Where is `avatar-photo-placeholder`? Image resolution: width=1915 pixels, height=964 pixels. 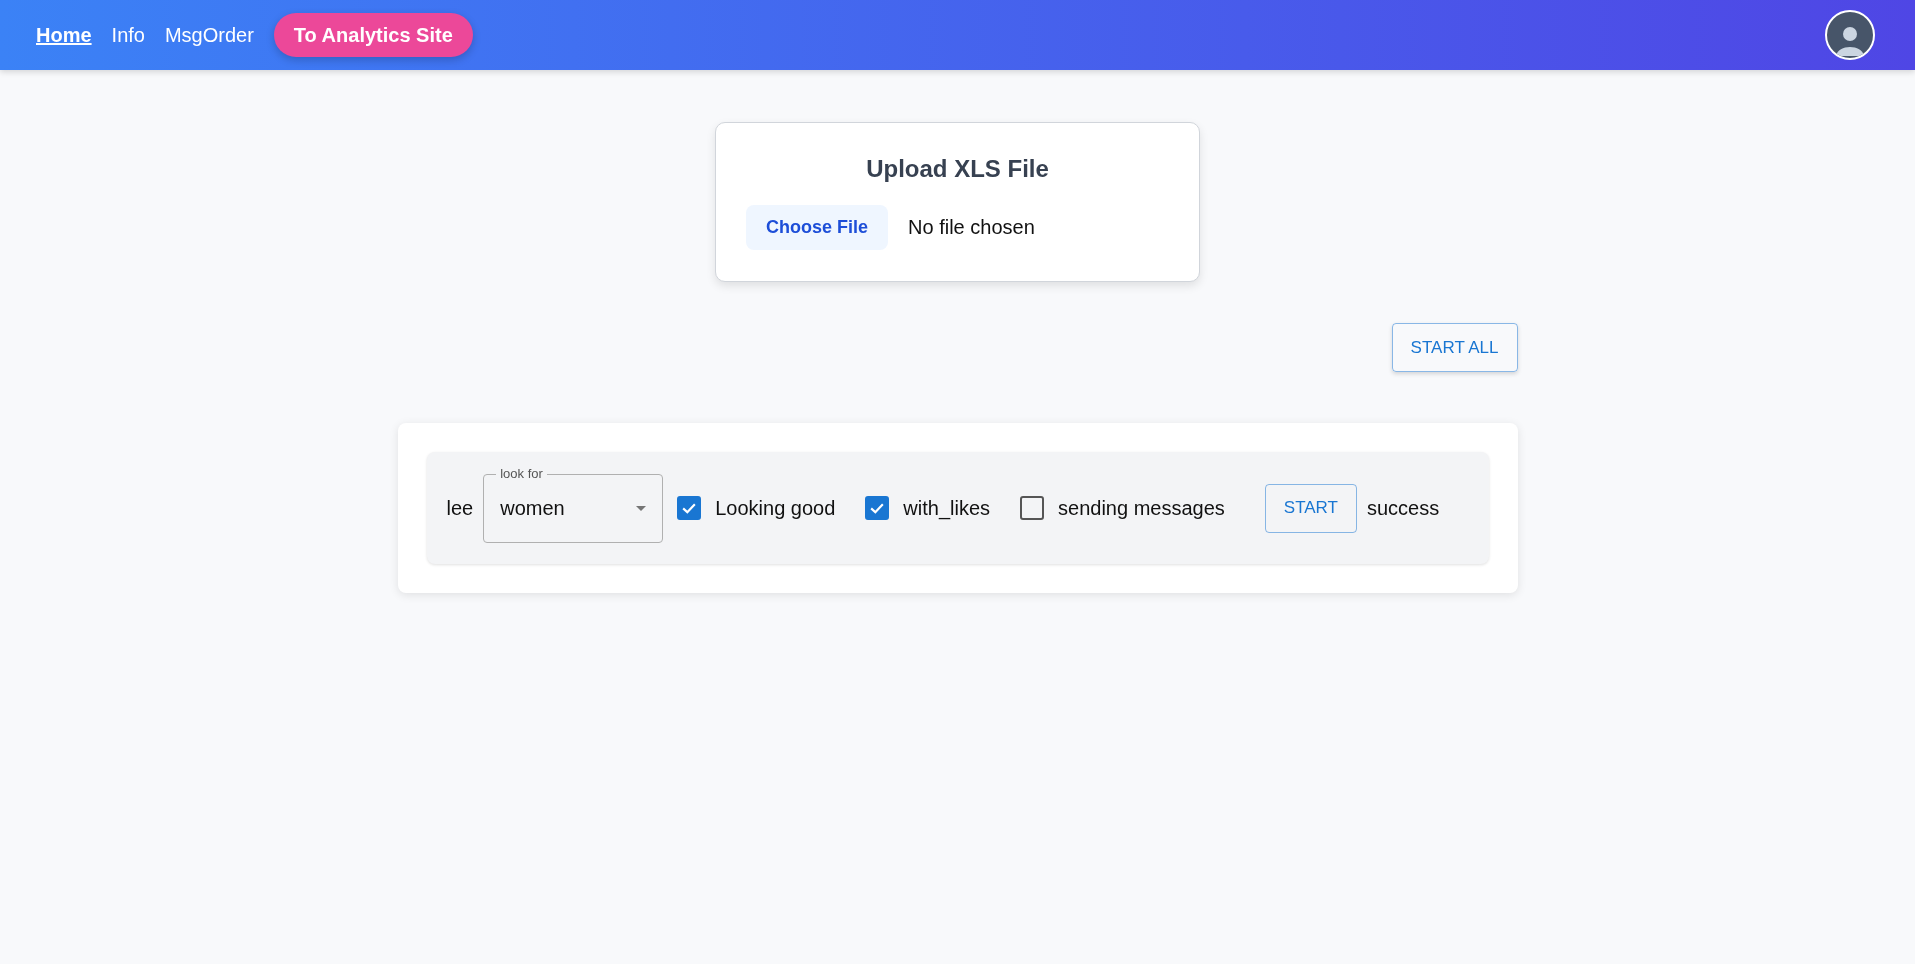
avatar-photo-placeholder is located at coordinates (1850, 35).